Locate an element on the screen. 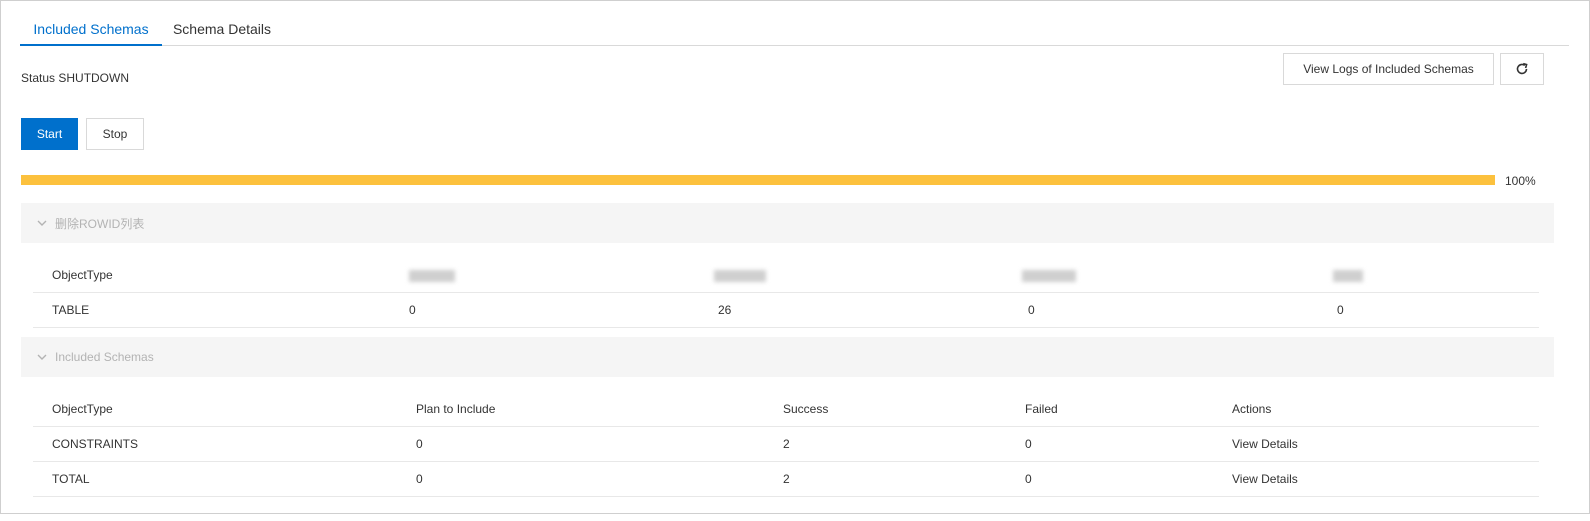 This screenshot has height=521, width=1590. cell-object-type: TABLE is located at coordinates (71, 310).